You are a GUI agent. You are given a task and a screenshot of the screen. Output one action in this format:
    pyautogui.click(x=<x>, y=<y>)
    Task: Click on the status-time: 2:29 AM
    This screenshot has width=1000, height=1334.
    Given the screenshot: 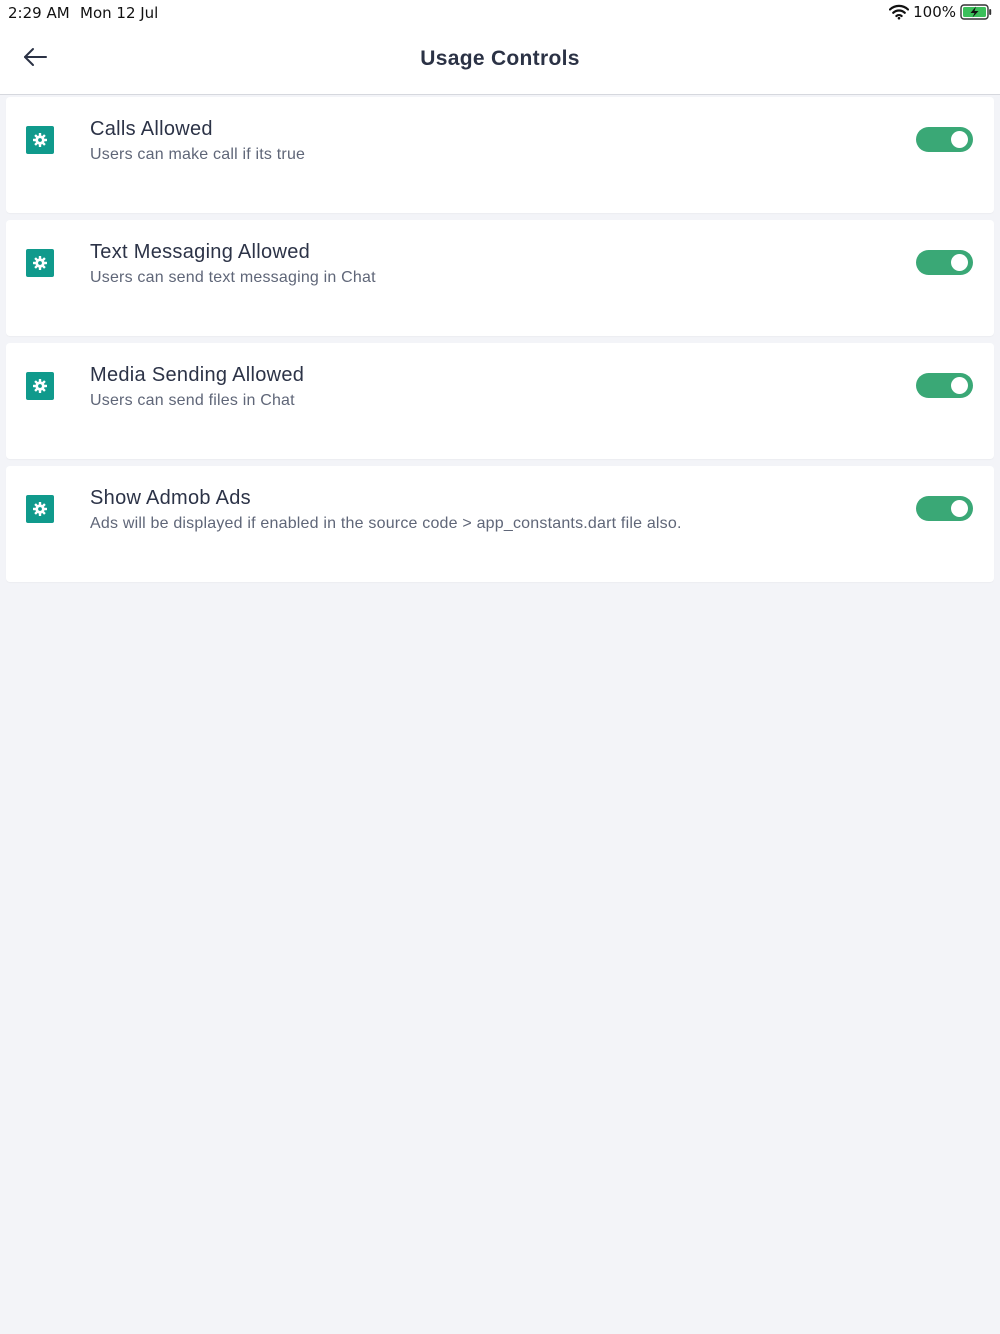 What is the action you would take?
    pyautogui.click(x=39, y=13)
    